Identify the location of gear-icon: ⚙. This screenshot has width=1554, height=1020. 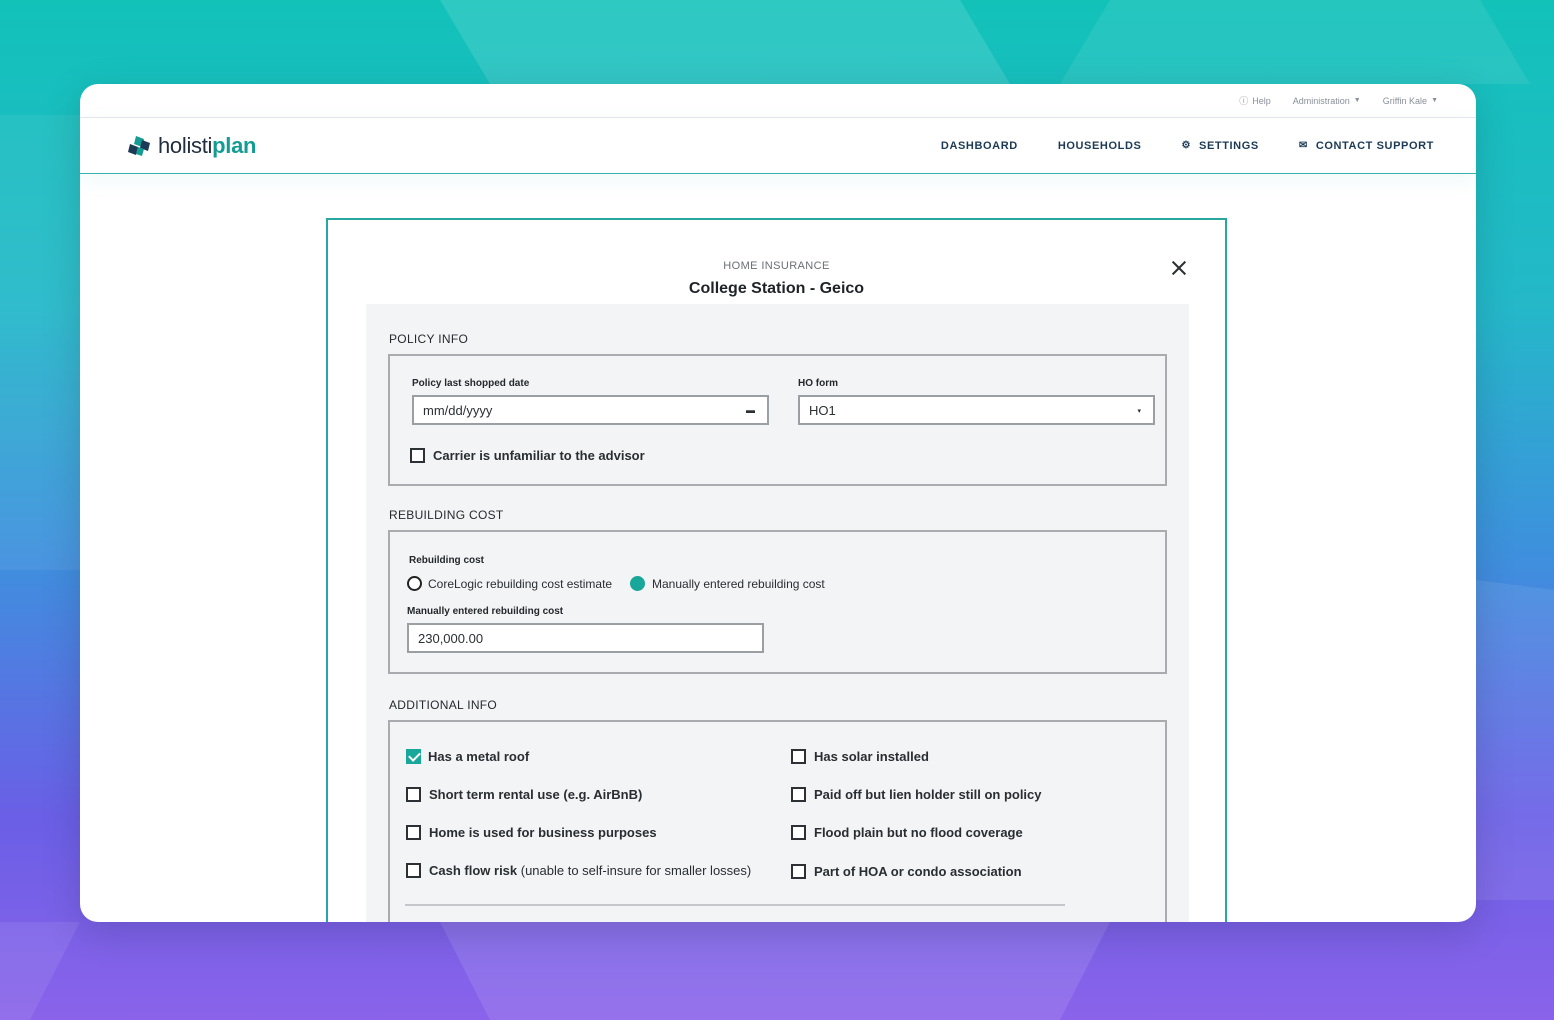
(1186, 145).